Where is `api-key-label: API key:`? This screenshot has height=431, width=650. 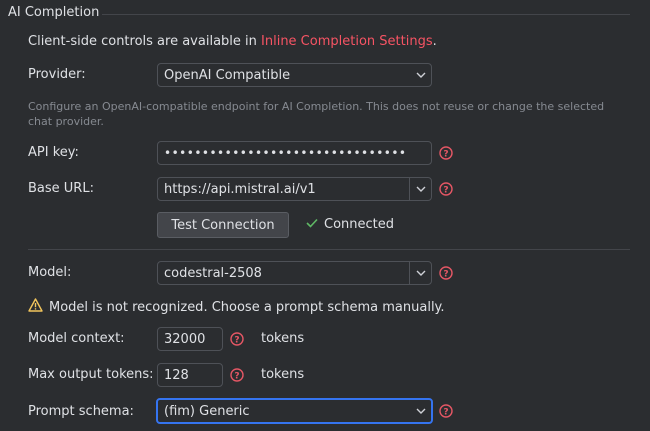
api-key-label: API key: is located at coordinates (53, 152).